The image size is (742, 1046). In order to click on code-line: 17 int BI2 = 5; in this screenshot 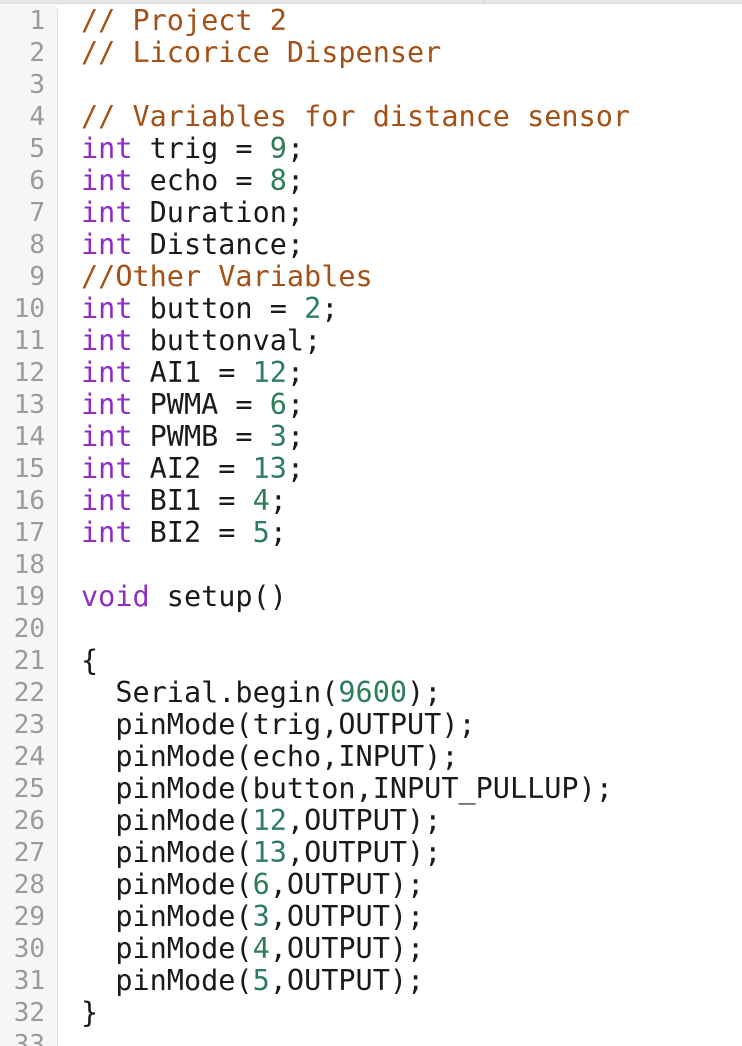, I will do `click(371, 533)`.